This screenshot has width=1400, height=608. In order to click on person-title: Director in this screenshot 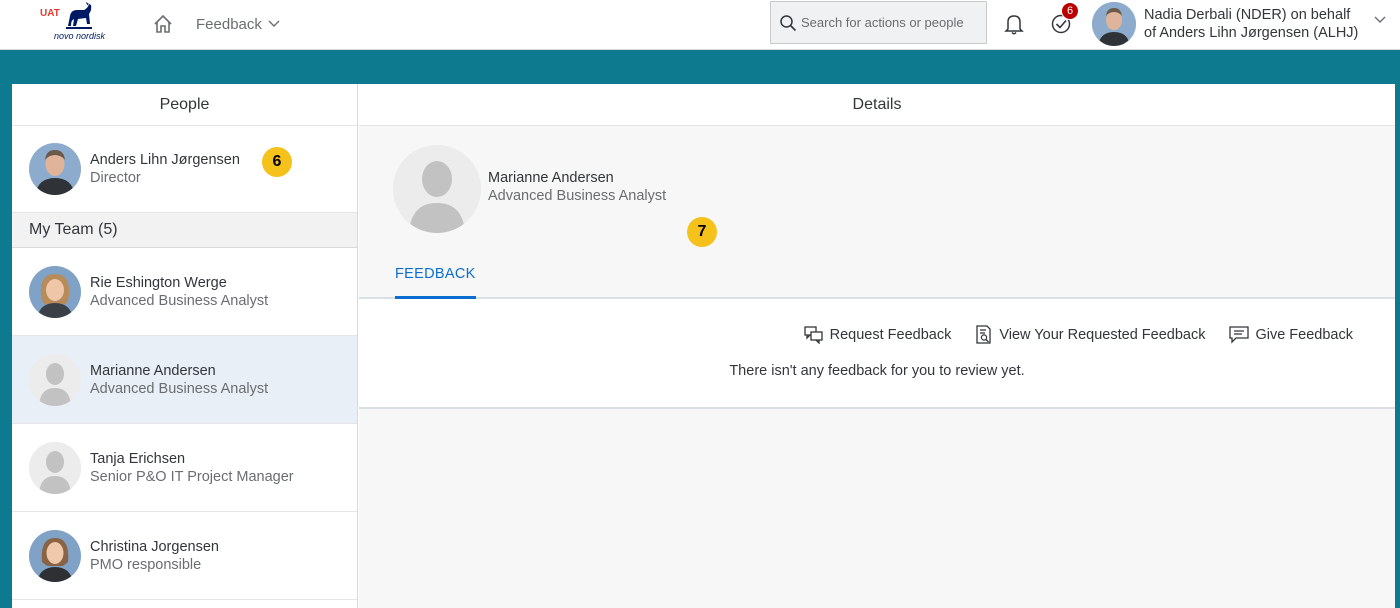, I will do `click(115, 178)`.